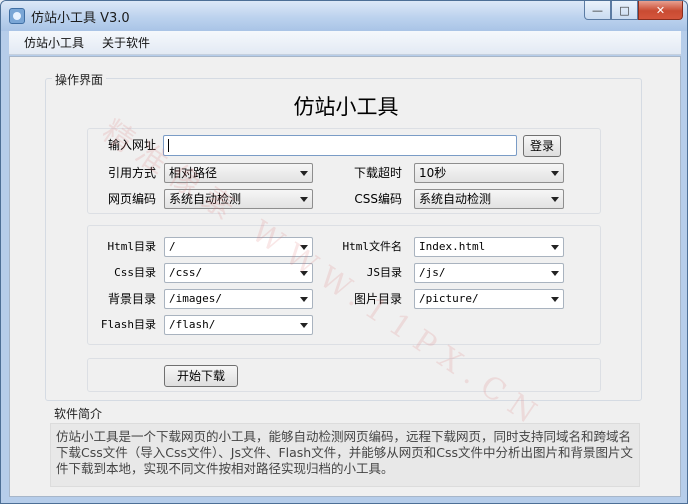 This screenshot has height=504, width=688. Describe the element at coordinates (455, 199) in the screenshot. I see `css-encoding-value: 系统自动检测` at that location.